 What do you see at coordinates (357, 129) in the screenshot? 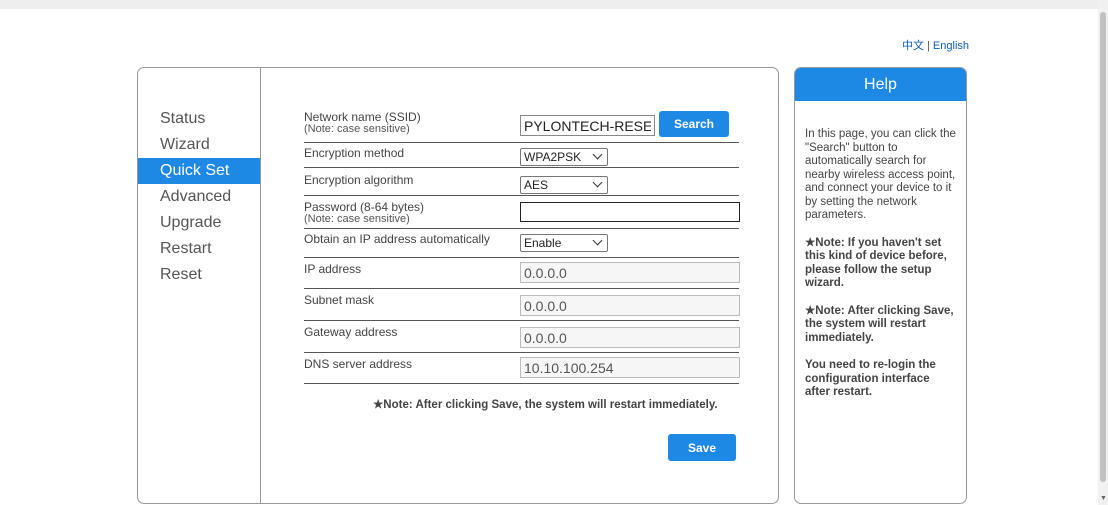
I see `ssid-note: (Note: case sensitive)` at bounding box center [357, 129].